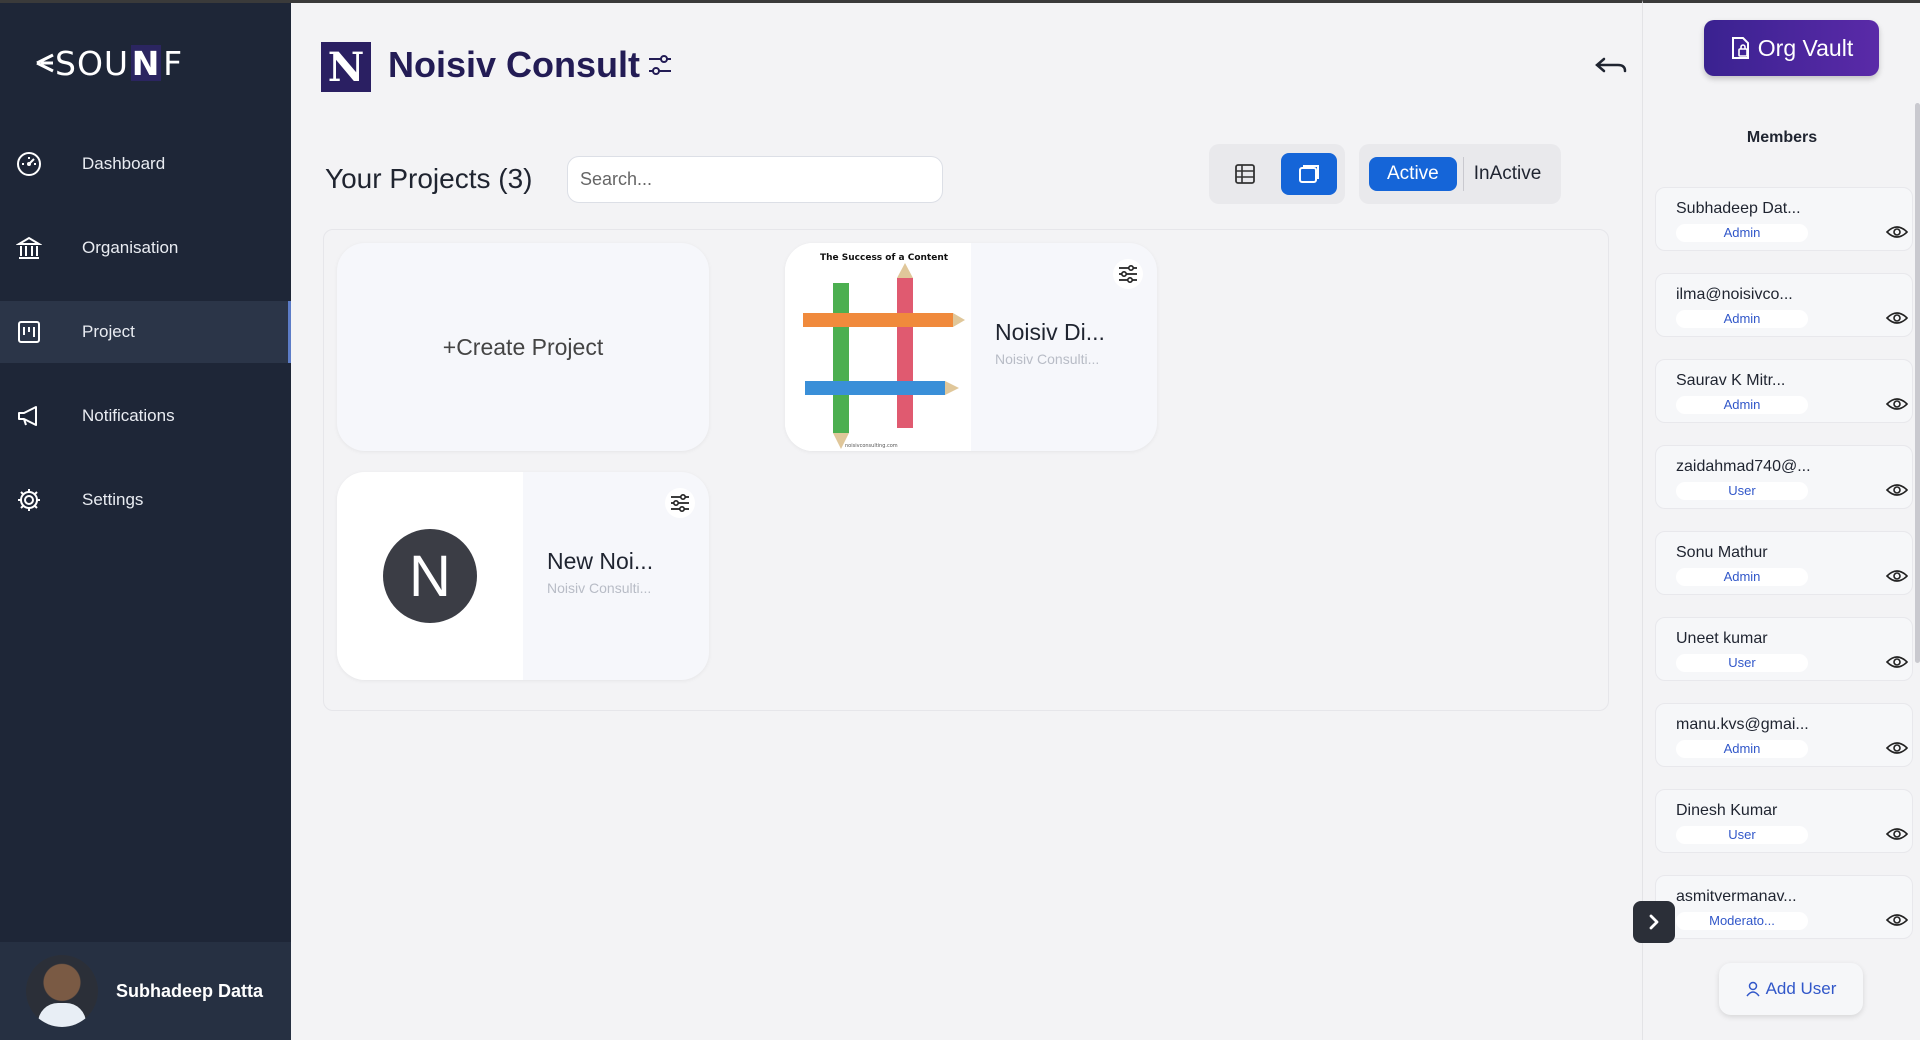  Describe the element at coordinates (130, 247) in the screenshot. I see `sidebar-item-label: Organisation` at that location.